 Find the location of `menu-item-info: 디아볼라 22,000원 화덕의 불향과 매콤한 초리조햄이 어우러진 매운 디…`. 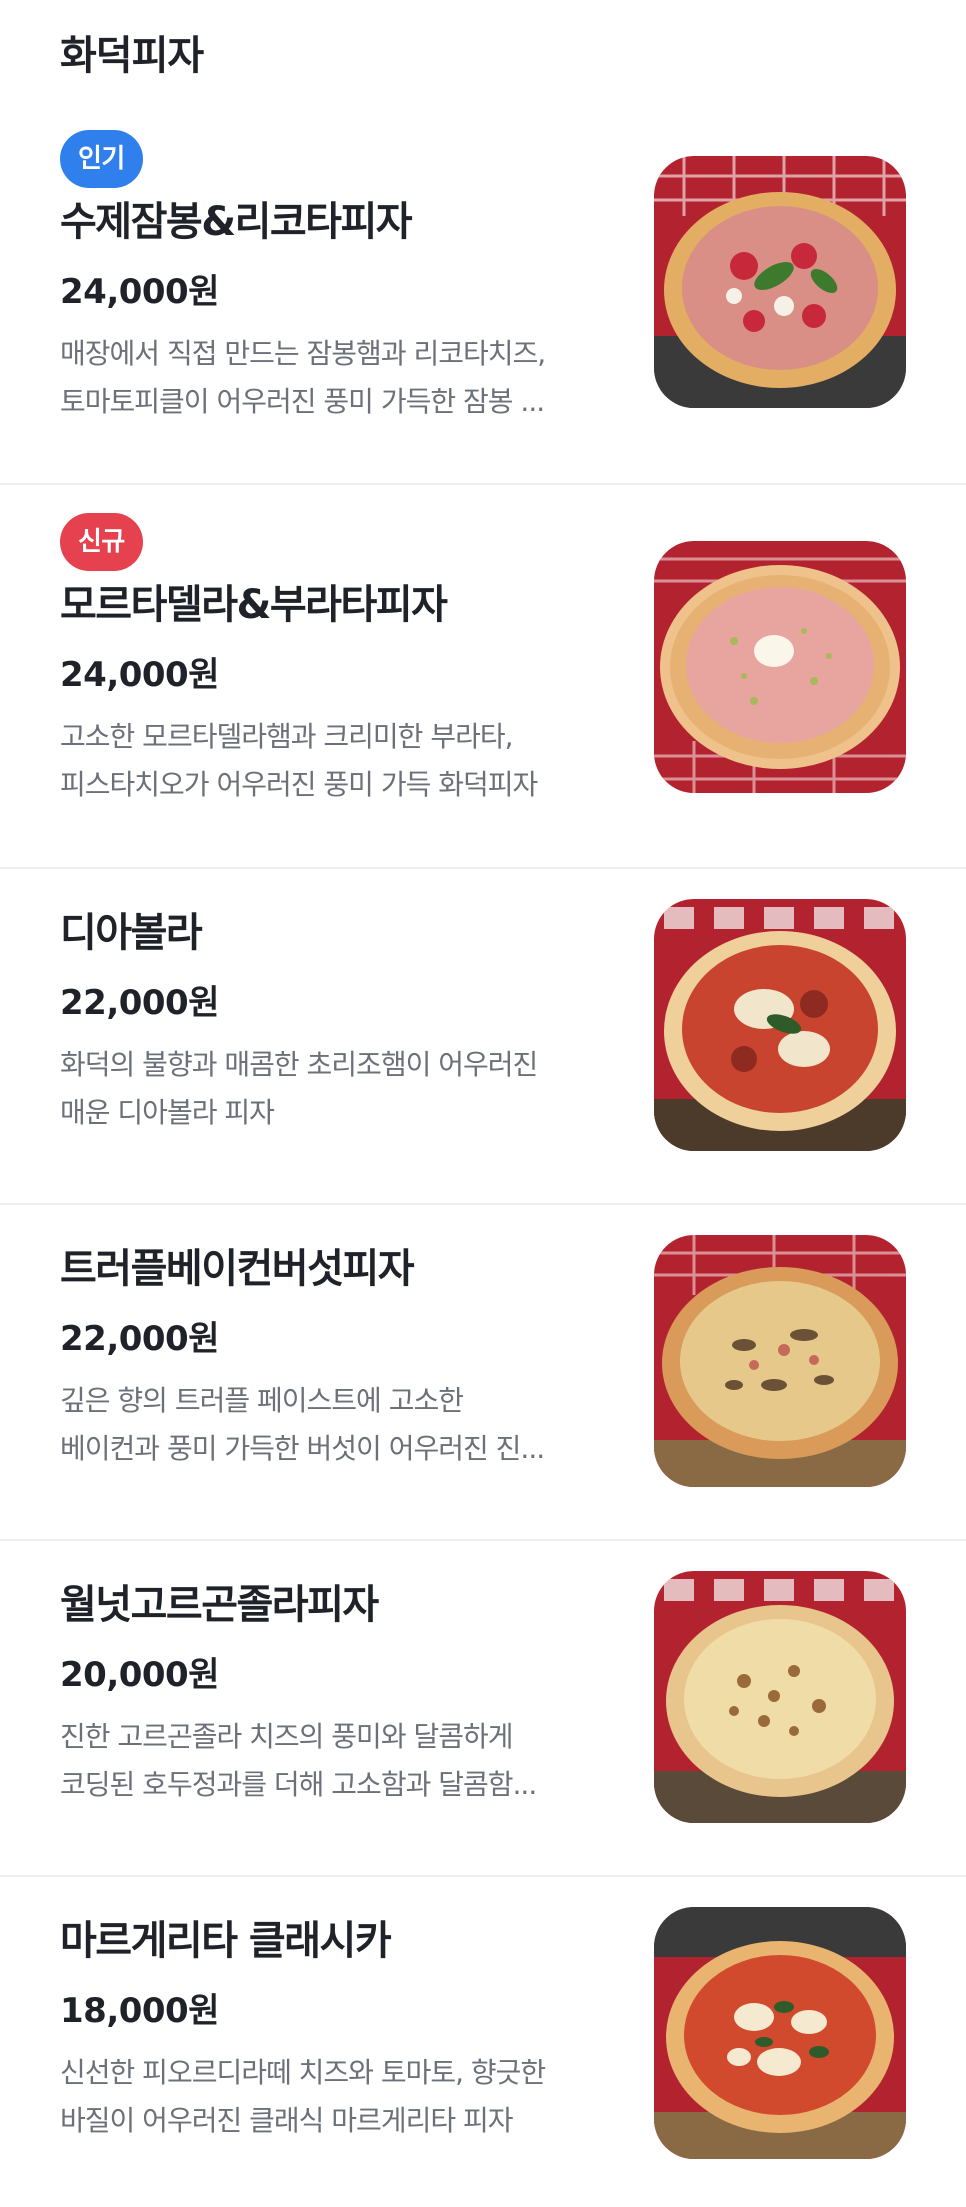

menu-item-info: 디아볼라 22,000원 화덕의 불향과 매콤한 초리조햄이 어우러진 매운 디… is located at coordinates (340, 1021).